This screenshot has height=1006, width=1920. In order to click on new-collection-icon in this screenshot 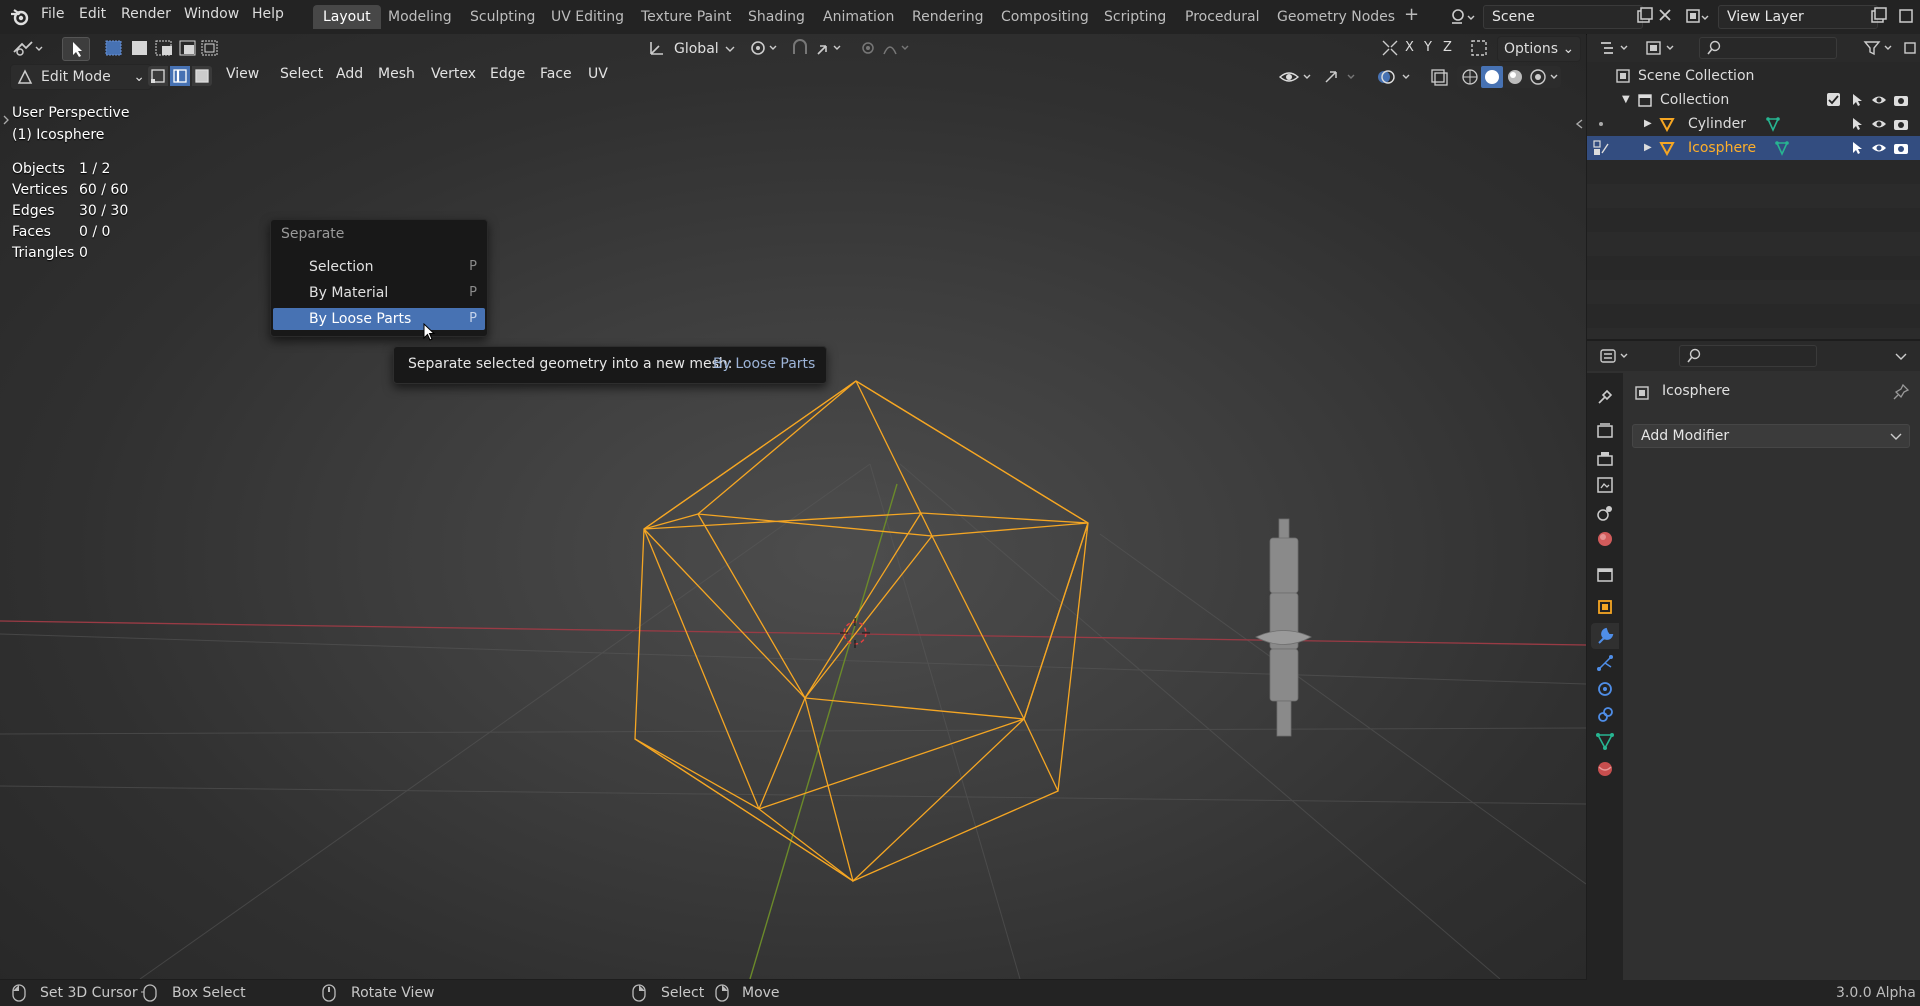, I will do `click(1910, 48)`.